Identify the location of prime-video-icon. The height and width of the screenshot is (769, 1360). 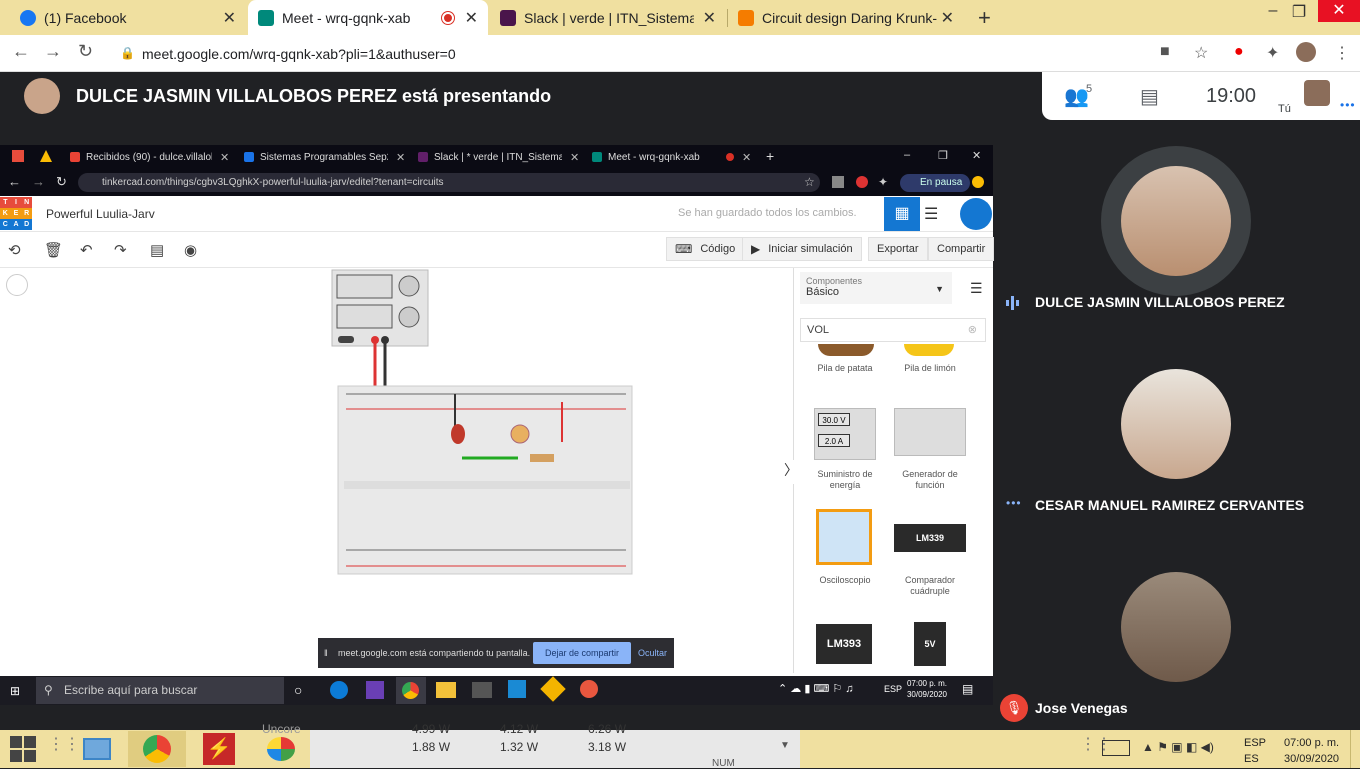
(482, 690).